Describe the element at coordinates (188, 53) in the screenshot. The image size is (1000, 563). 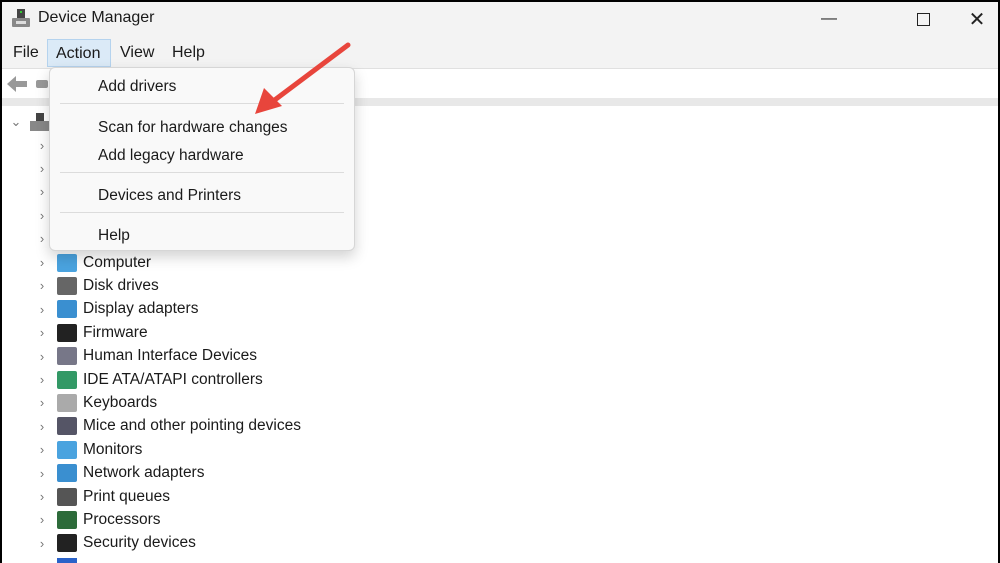
I see `menu-help: Help` at that location.